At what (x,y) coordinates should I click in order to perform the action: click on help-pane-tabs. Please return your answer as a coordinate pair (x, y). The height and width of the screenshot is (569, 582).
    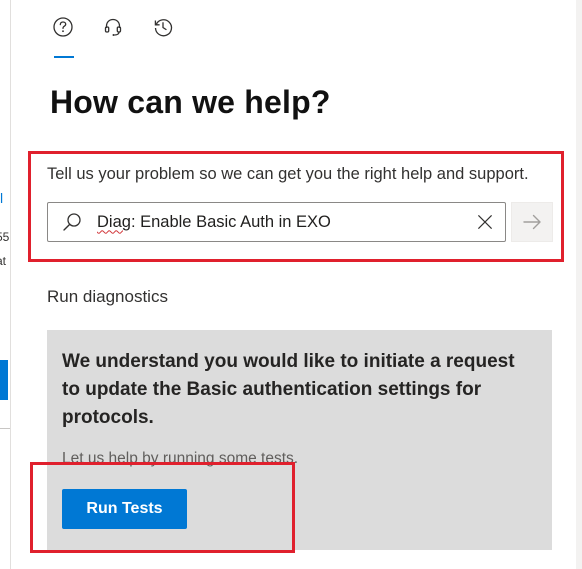
    Looking at the image, I should click on (113, 36).